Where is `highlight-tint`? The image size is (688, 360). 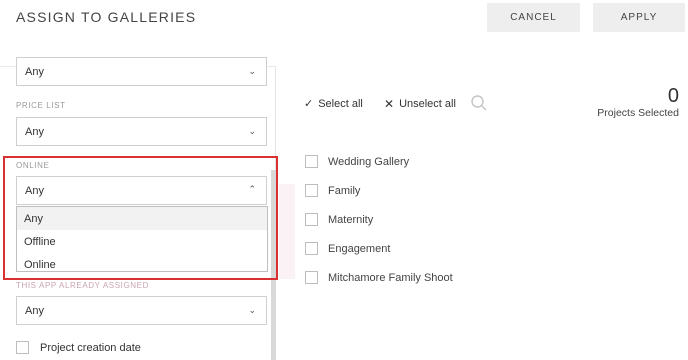 highlight-tint is located at coordinates (287, 231).